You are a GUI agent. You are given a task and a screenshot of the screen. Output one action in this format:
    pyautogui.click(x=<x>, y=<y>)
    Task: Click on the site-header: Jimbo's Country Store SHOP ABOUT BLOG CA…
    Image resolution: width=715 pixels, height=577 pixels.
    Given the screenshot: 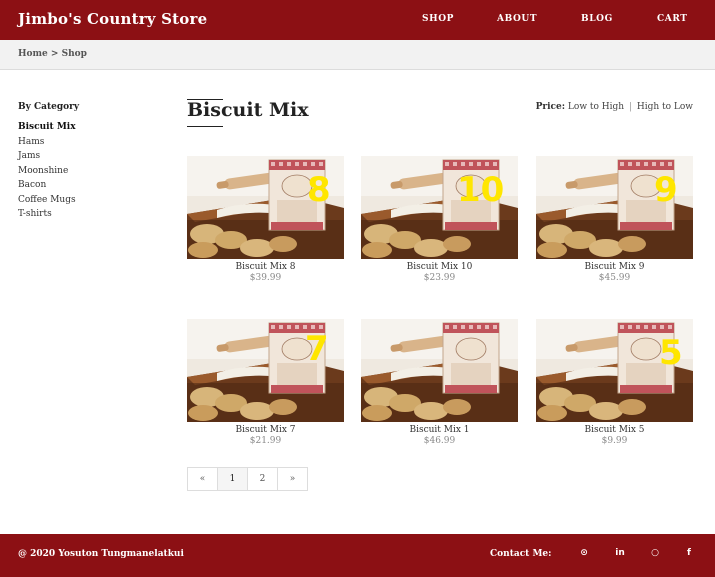 What is the action you would take?
    pyautogui.click(x=357, y=20)
    